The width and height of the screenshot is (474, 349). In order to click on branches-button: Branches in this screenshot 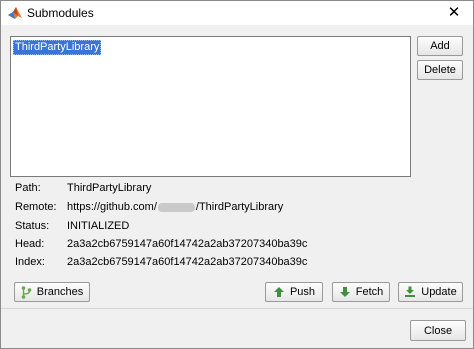, I will do `click(52, 292)`.